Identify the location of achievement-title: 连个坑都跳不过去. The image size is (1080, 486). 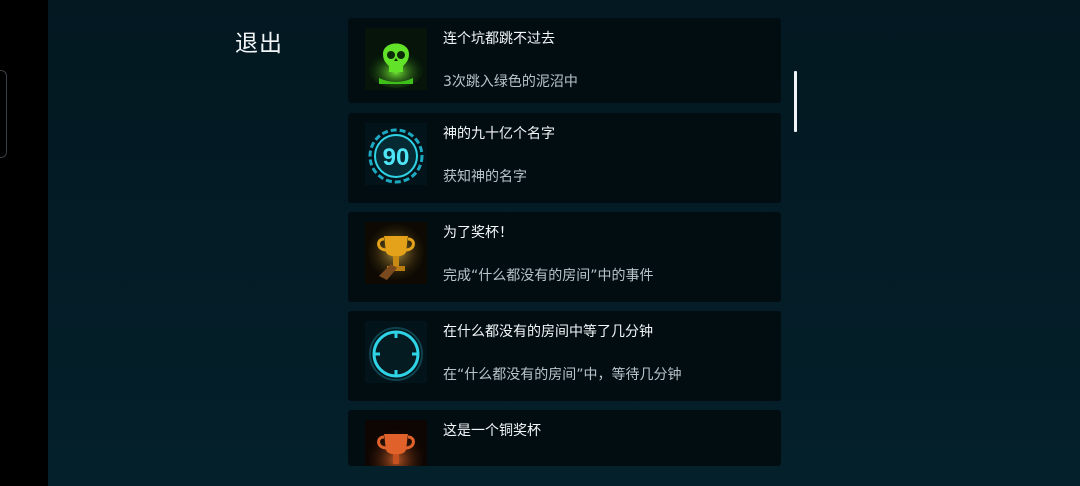
(499, 39).